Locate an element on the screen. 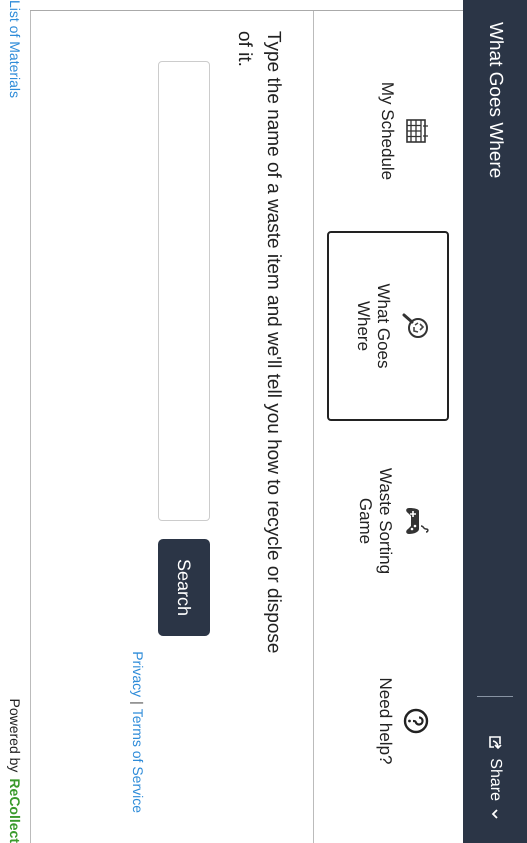  search-field is located at coordinates (184, 291).